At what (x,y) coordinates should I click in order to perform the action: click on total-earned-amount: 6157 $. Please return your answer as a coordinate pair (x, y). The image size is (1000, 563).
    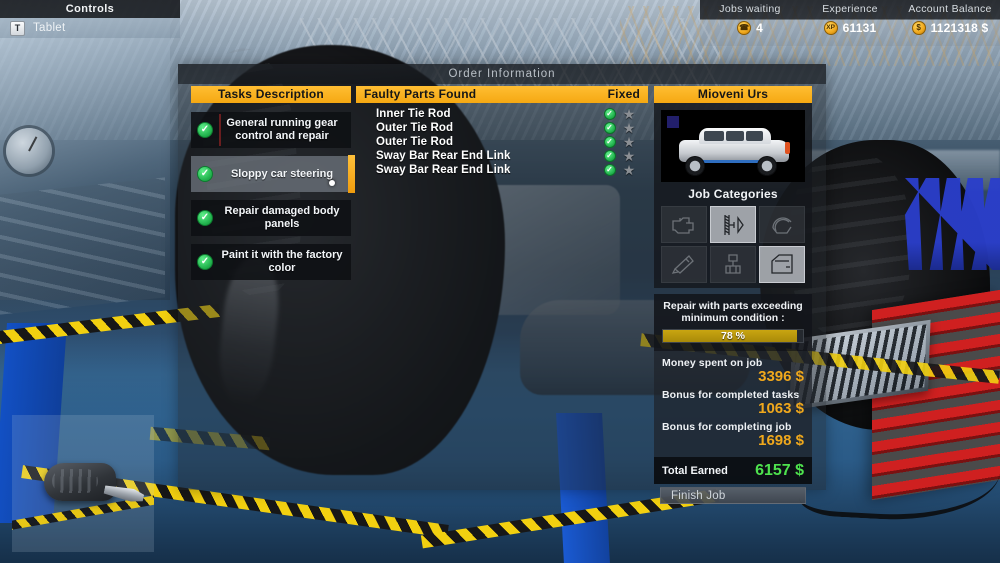
    Looking at the image, I should click on (779, 470).